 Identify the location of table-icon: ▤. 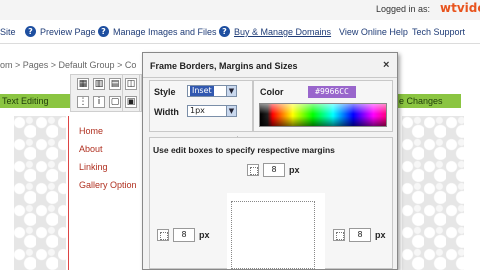
(115, 84).